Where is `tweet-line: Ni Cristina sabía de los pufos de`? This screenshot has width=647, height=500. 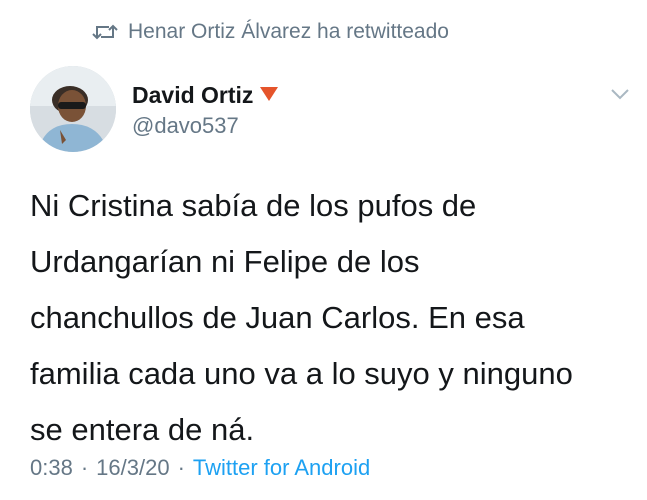
tweet-line: Ni Cristina sabía de los pufos de is located at coordinates (253, 205).